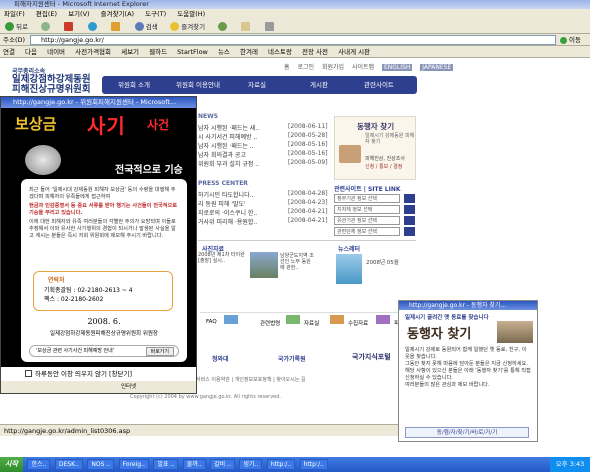  Describe the element at coordinates (220, 358) in the screenshot. I see `partner-cheongwadae: 청와대` at that location.